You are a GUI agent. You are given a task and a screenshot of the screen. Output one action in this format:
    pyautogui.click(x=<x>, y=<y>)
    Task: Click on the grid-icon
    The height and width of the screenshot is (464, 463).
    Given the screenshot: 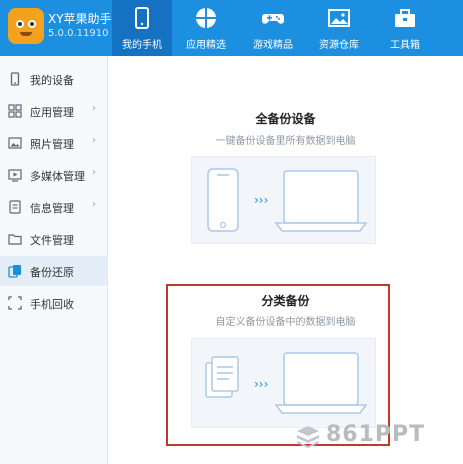 What is the action you would take?
    pyautogui.click(x=15, y=111)
    